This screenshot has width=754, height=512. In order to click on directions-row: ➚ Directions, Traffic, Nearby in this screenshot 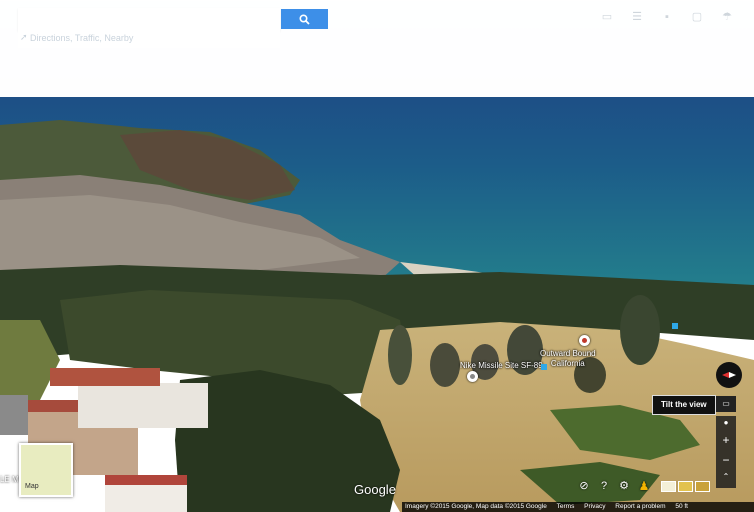, I will do `click(149, 39)`.